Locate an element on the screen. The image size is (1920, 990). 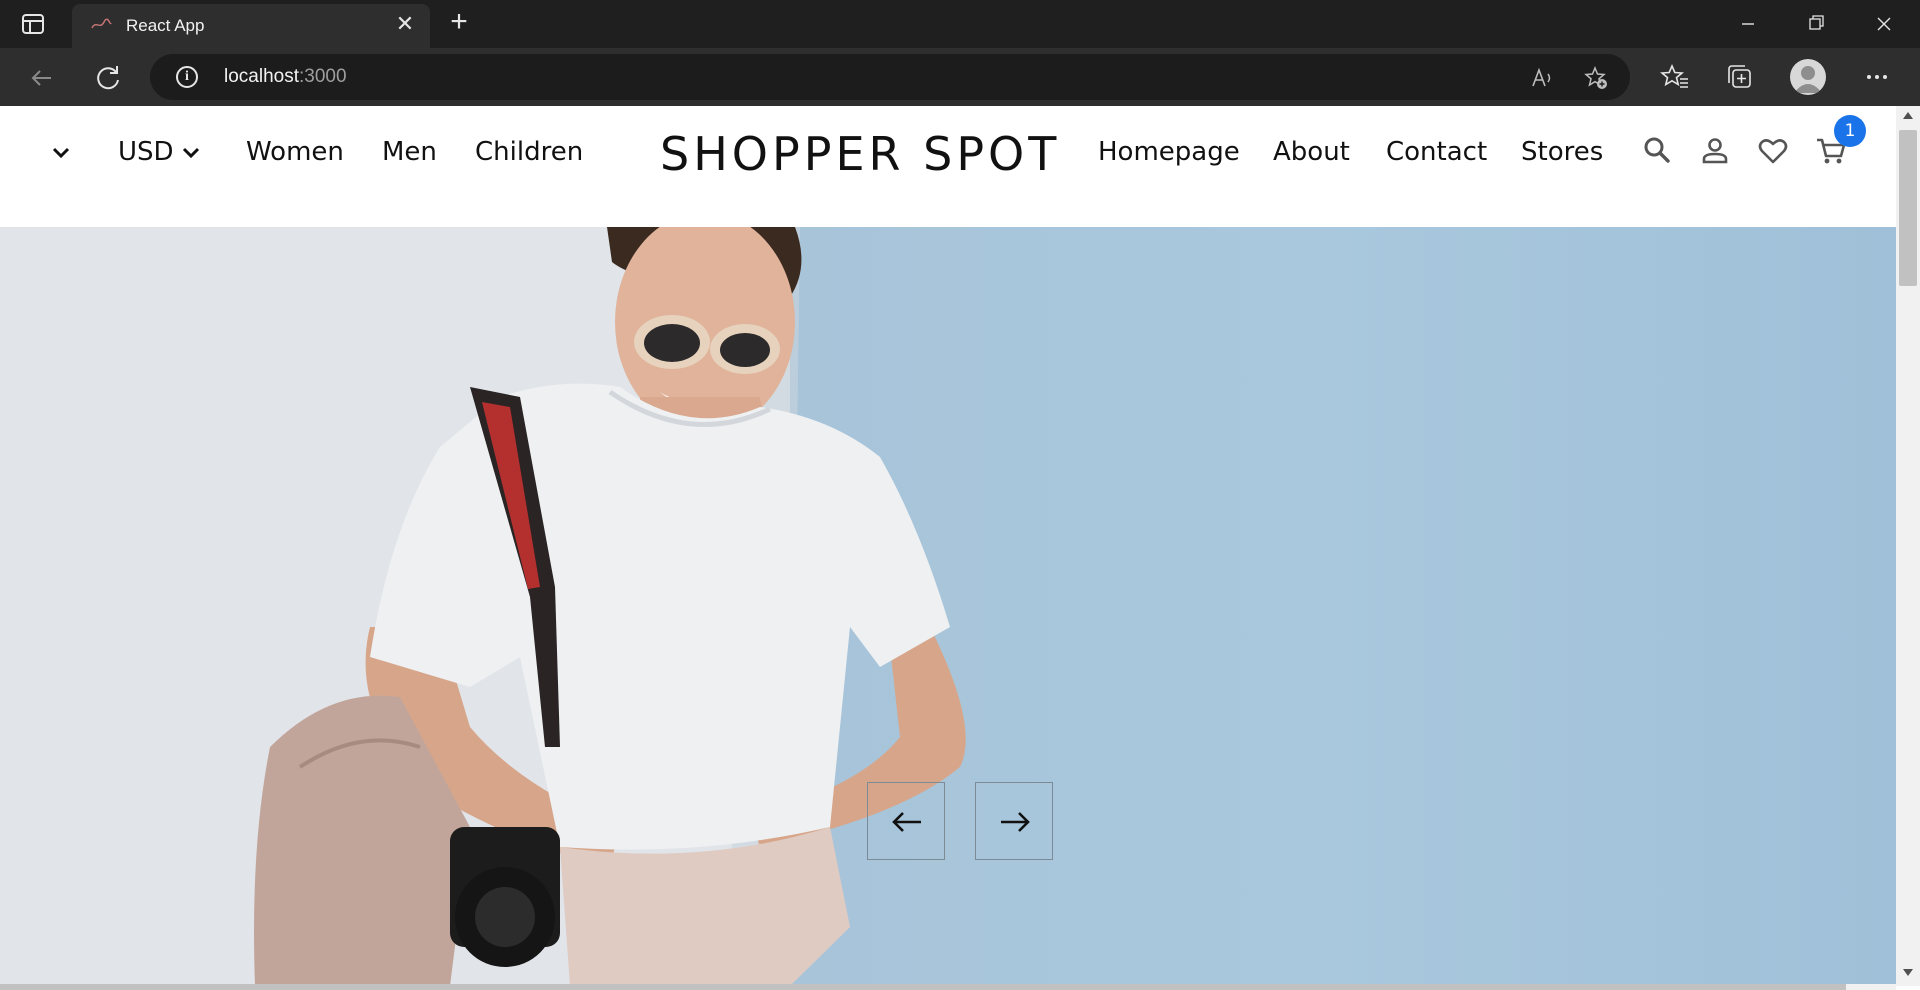
restore-icon is located at coordinates (1816, 24).